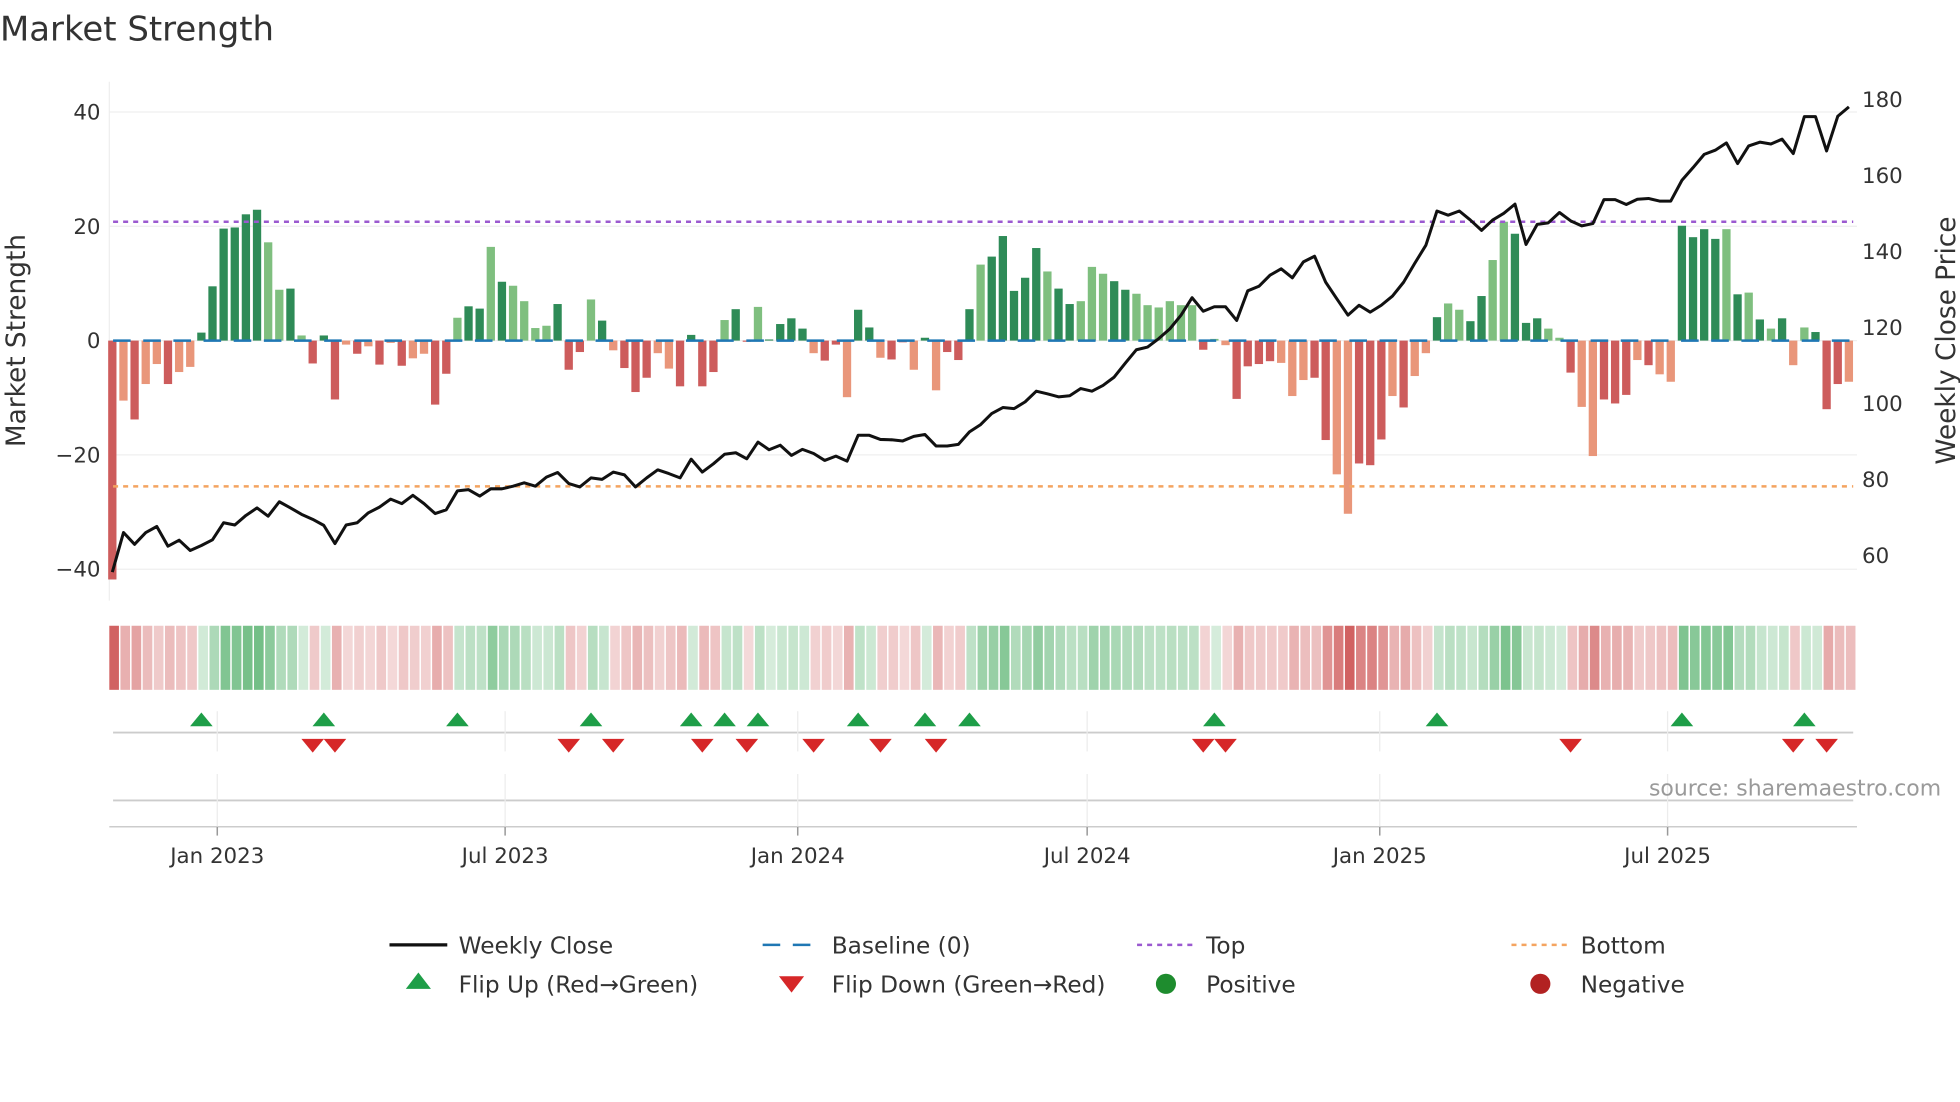 Image resolution: width=1960 pixels, height=1102 pixels. Describe the element at coordinates (1666, 856) in the screenshot. I see `x-tick-label: Jul 2025` at that location.